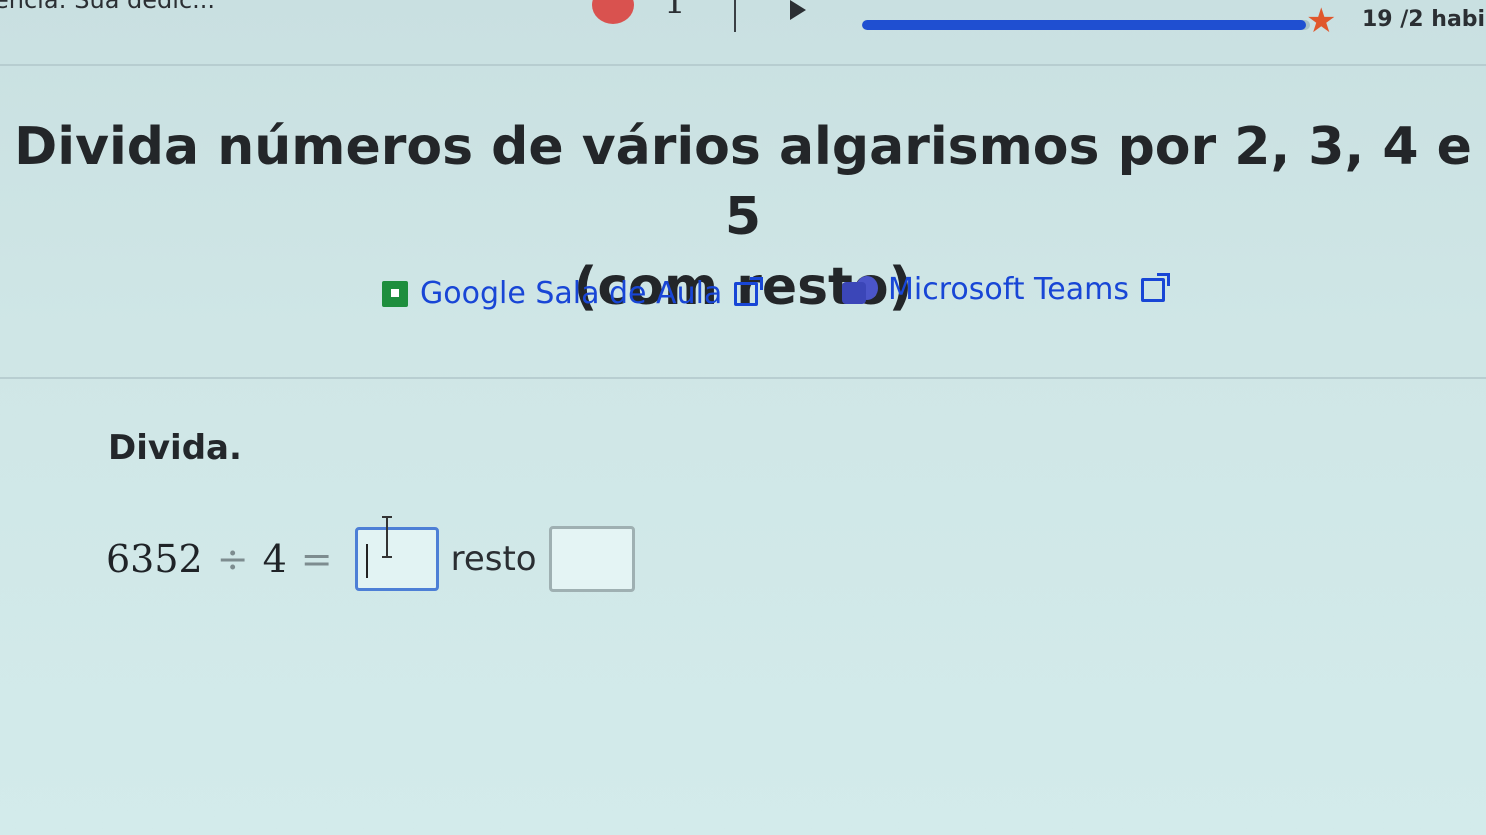  What do you see at coordinates (493, 559) in the screenshot?
I see `remainder-label: resto` at bounding box center [493, 559].